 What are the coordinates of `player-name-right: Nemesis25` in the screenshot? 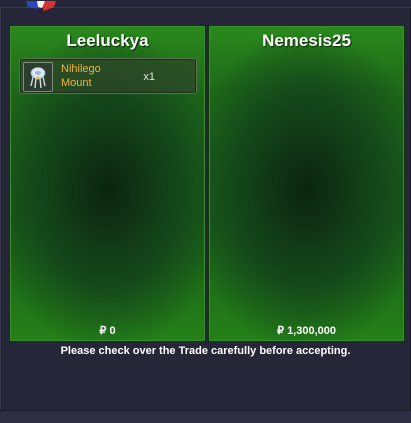 It's located at (306, 40).